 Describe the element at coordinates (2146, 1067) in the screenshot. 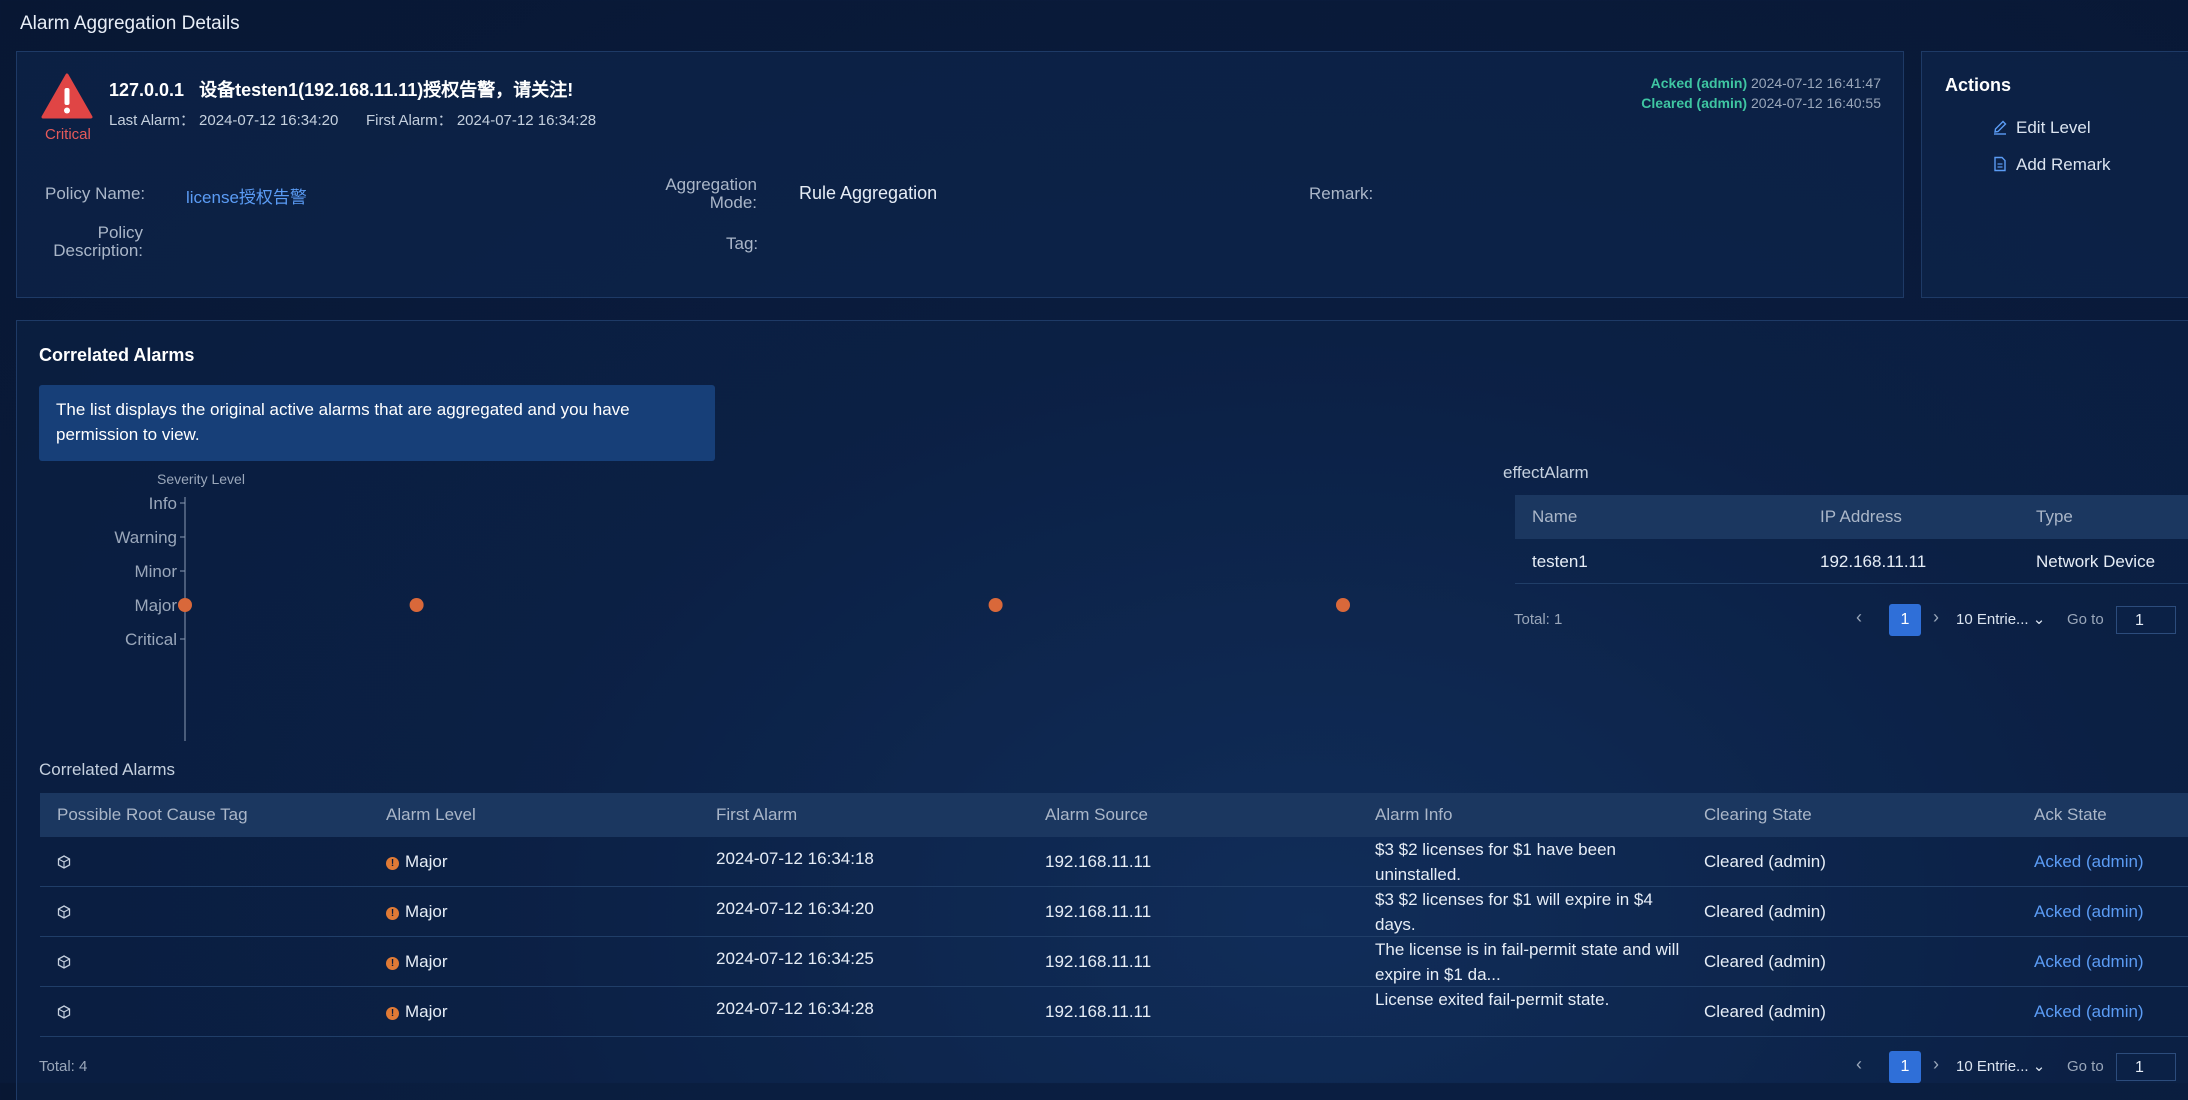

I see `correlated-goto-input: 1` at that location.